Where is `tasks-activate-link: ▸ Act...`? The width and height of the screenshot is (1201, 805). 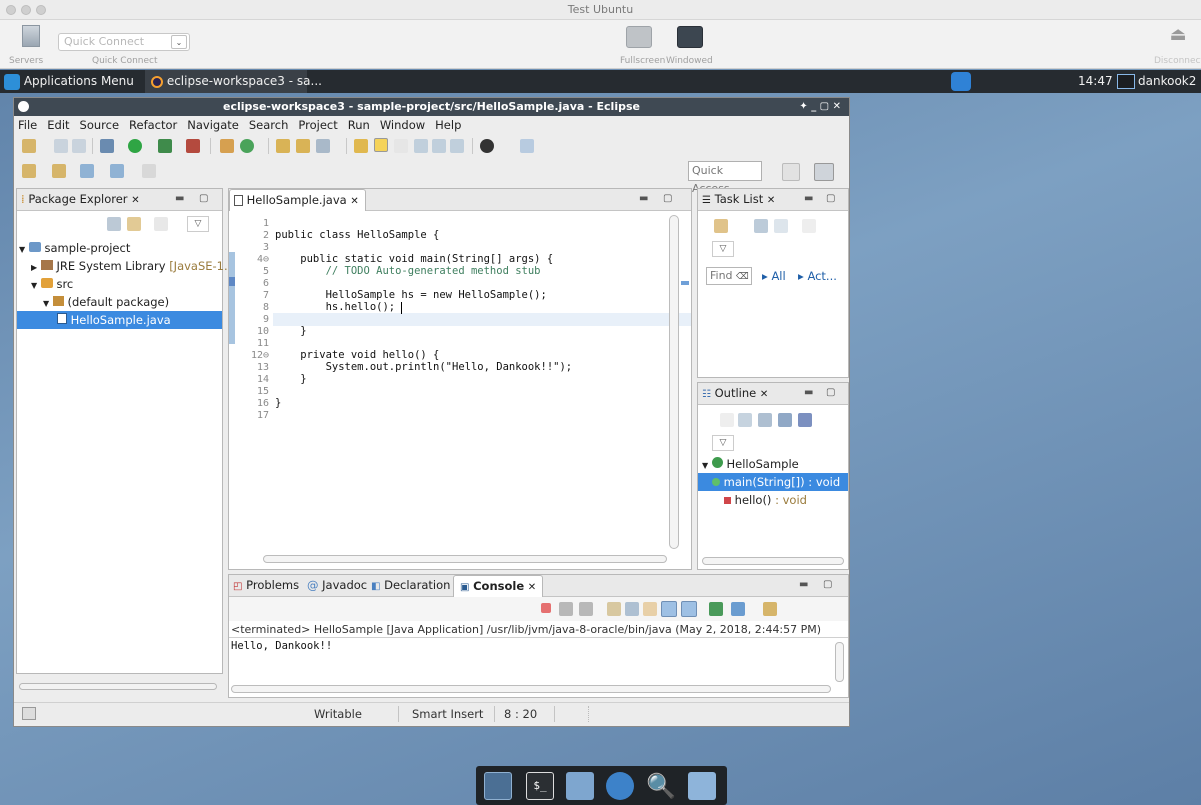 tasks-activate-link: ▸ Act... is located at coordinates (817, 276).